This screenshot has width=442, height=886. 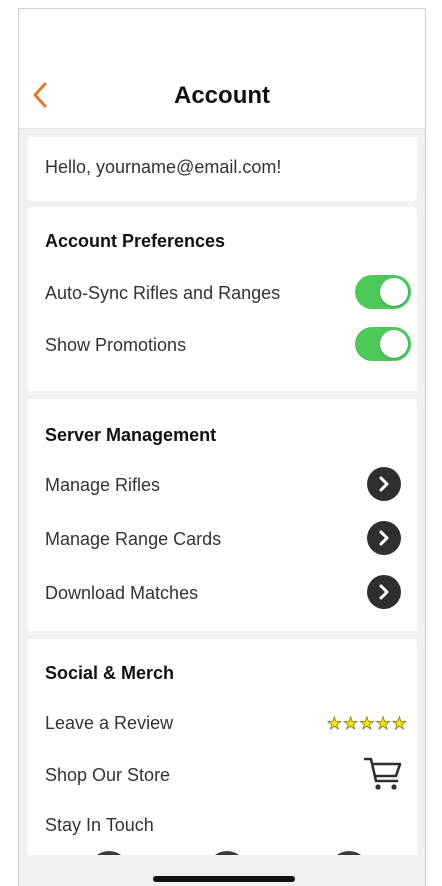 I want to click on manage-range-cards-button, so click(x=384, y=538).